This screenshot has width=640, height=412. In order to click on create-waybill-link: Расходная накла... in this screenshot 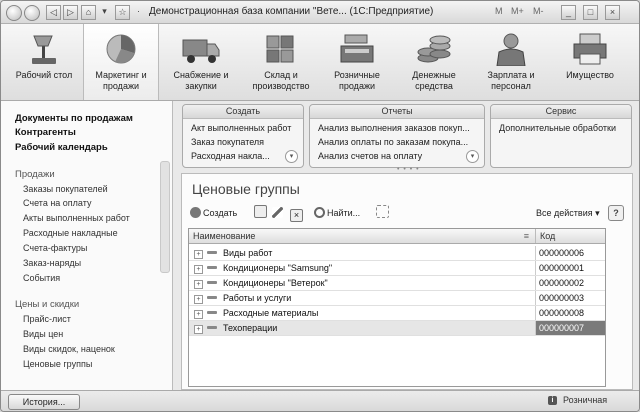, I will do `click(230, 156)`.